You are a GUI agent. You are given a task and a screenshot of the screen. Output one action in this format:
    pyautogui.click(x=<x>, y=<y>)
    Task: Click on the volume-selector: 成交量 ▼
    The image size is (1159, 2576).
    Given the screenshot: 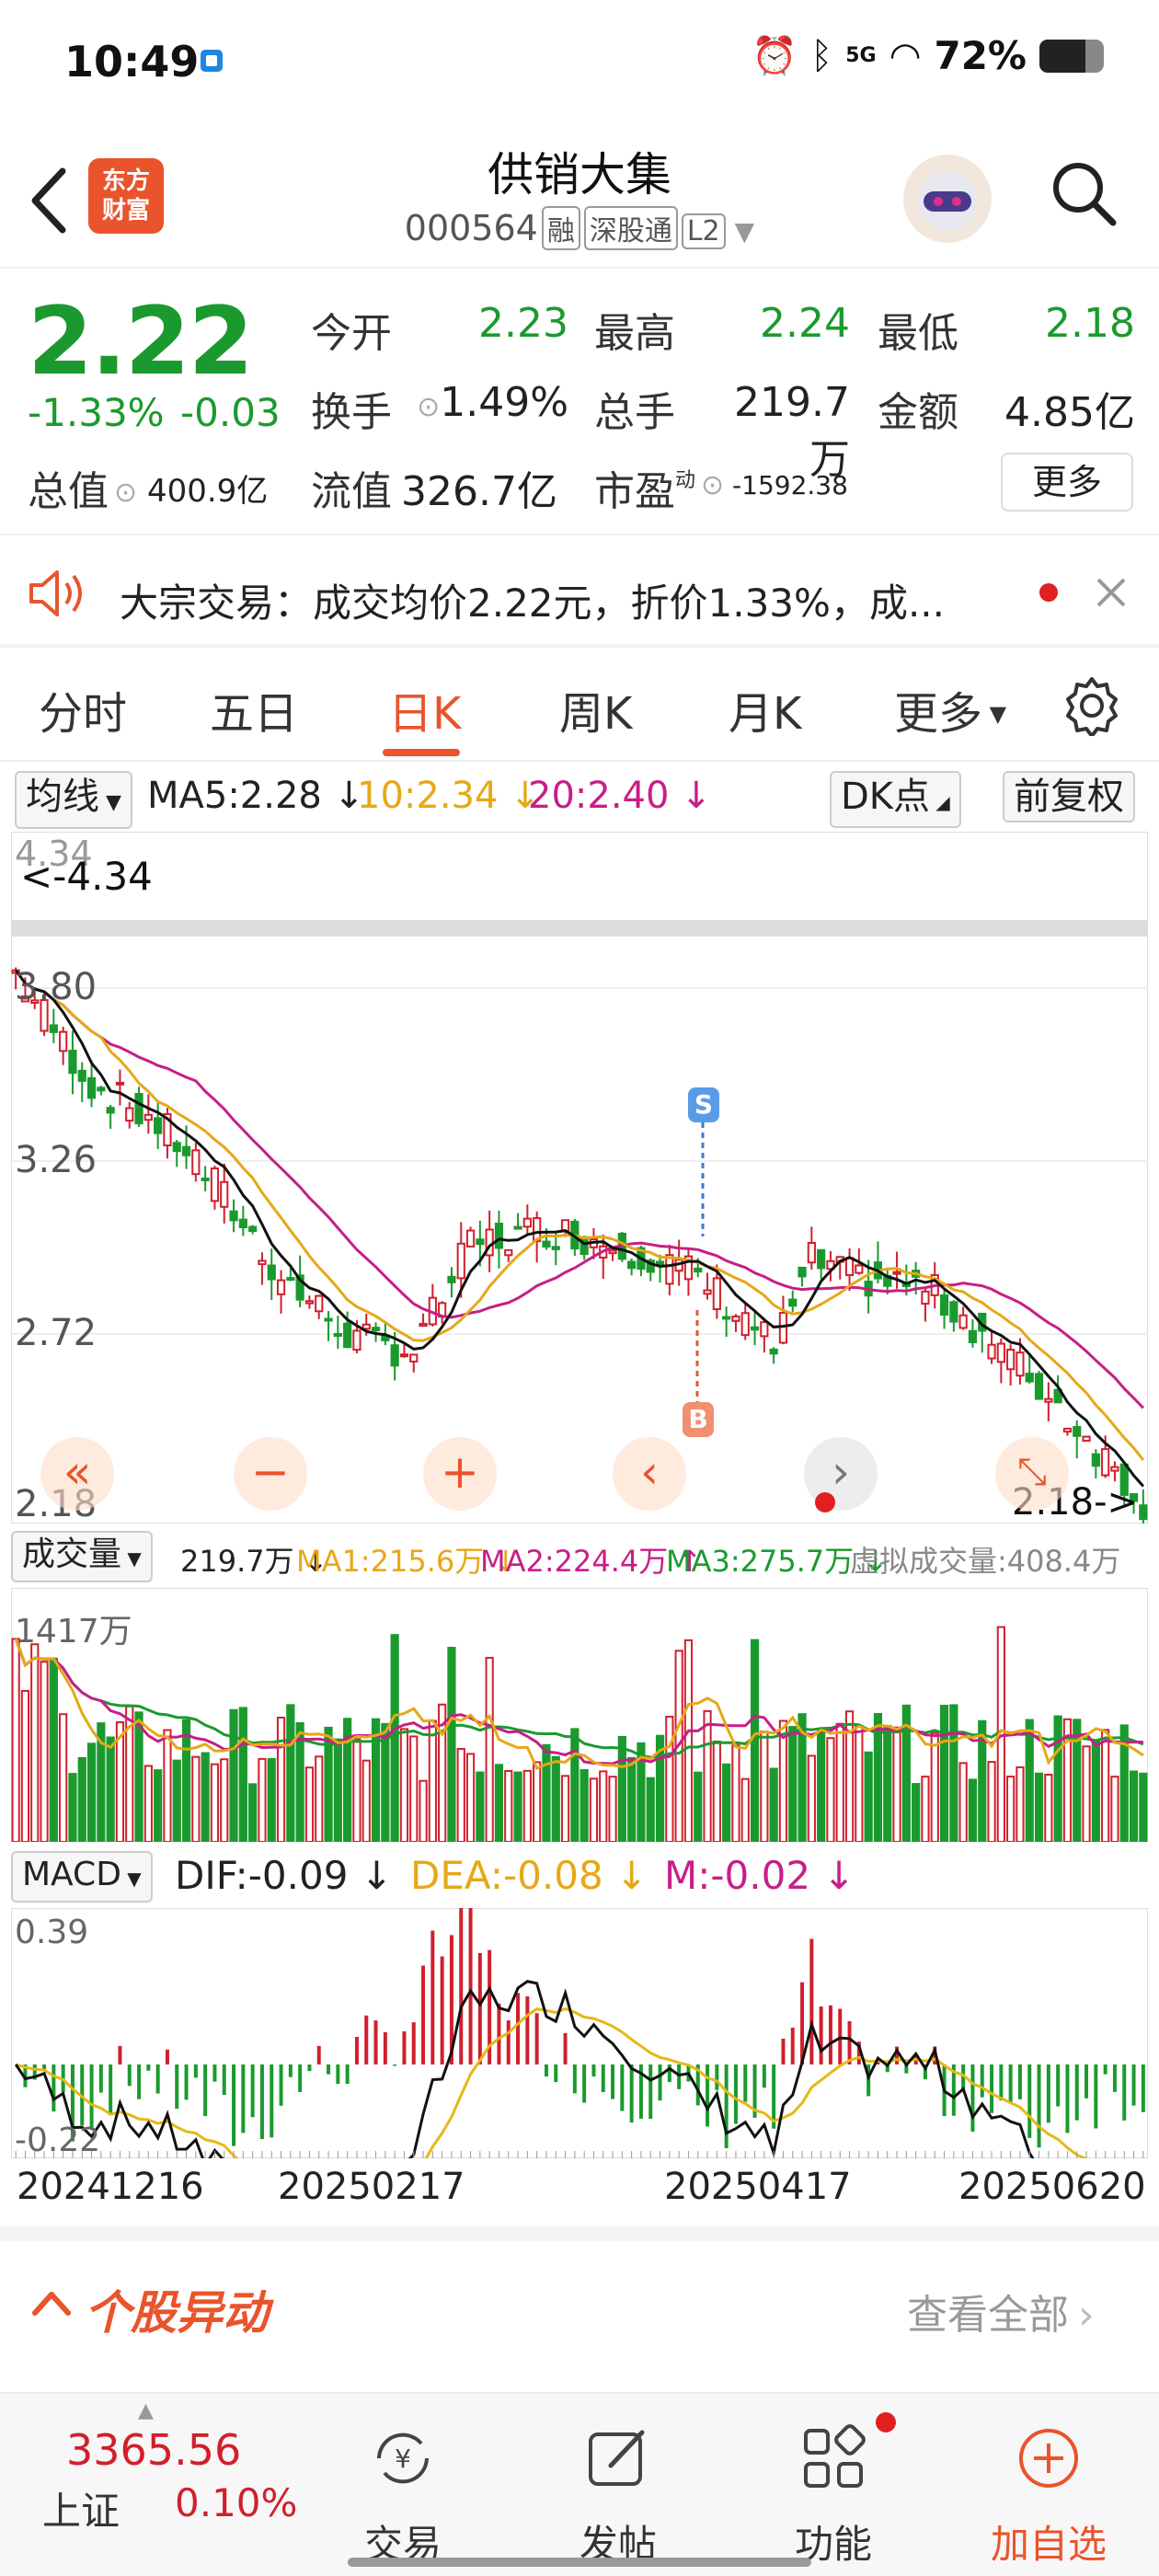 What is the action you would take?
    pyautogui.click(x=82, y=1556)
    